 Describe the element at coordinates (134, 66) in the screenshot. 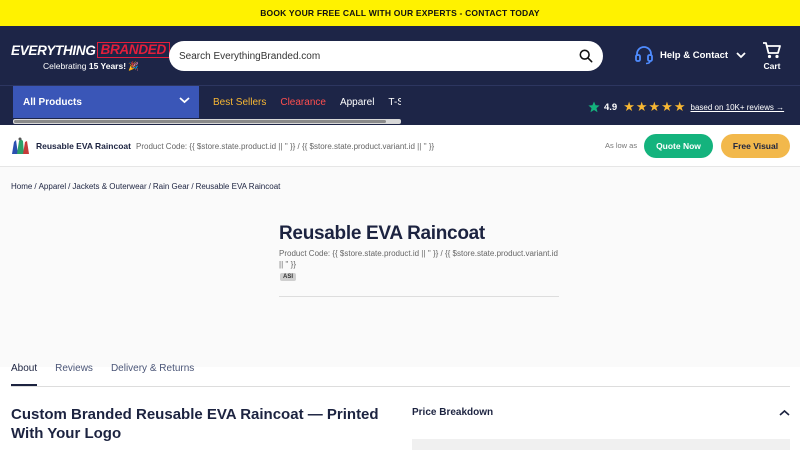

I see `party-icon: 🎉` at that location.